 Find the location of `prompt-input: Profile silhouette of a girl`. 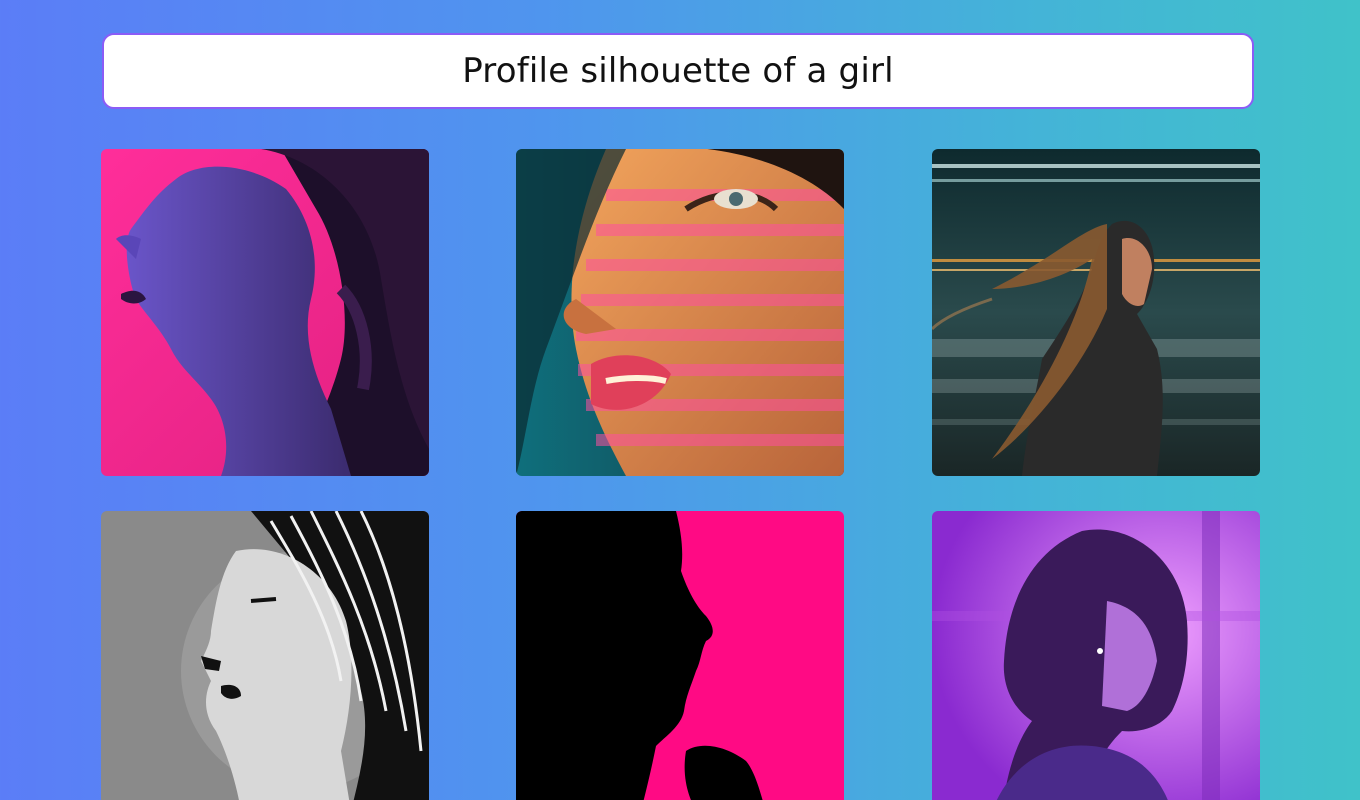

prompt-input: Profile silhouette of a girl is located at coordinates (678, 71).